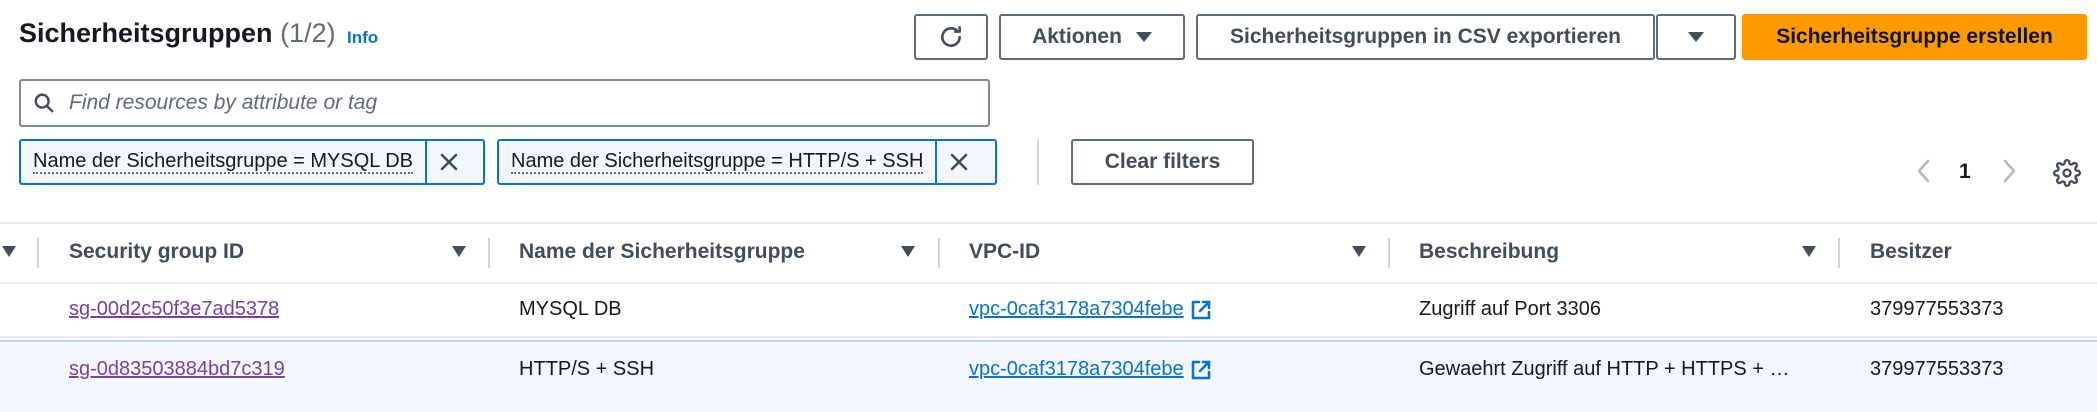 The image size is (2097, 412). I want to click on security-group-id-link: sg-0d83503884bd7c319, so click(177, 369).